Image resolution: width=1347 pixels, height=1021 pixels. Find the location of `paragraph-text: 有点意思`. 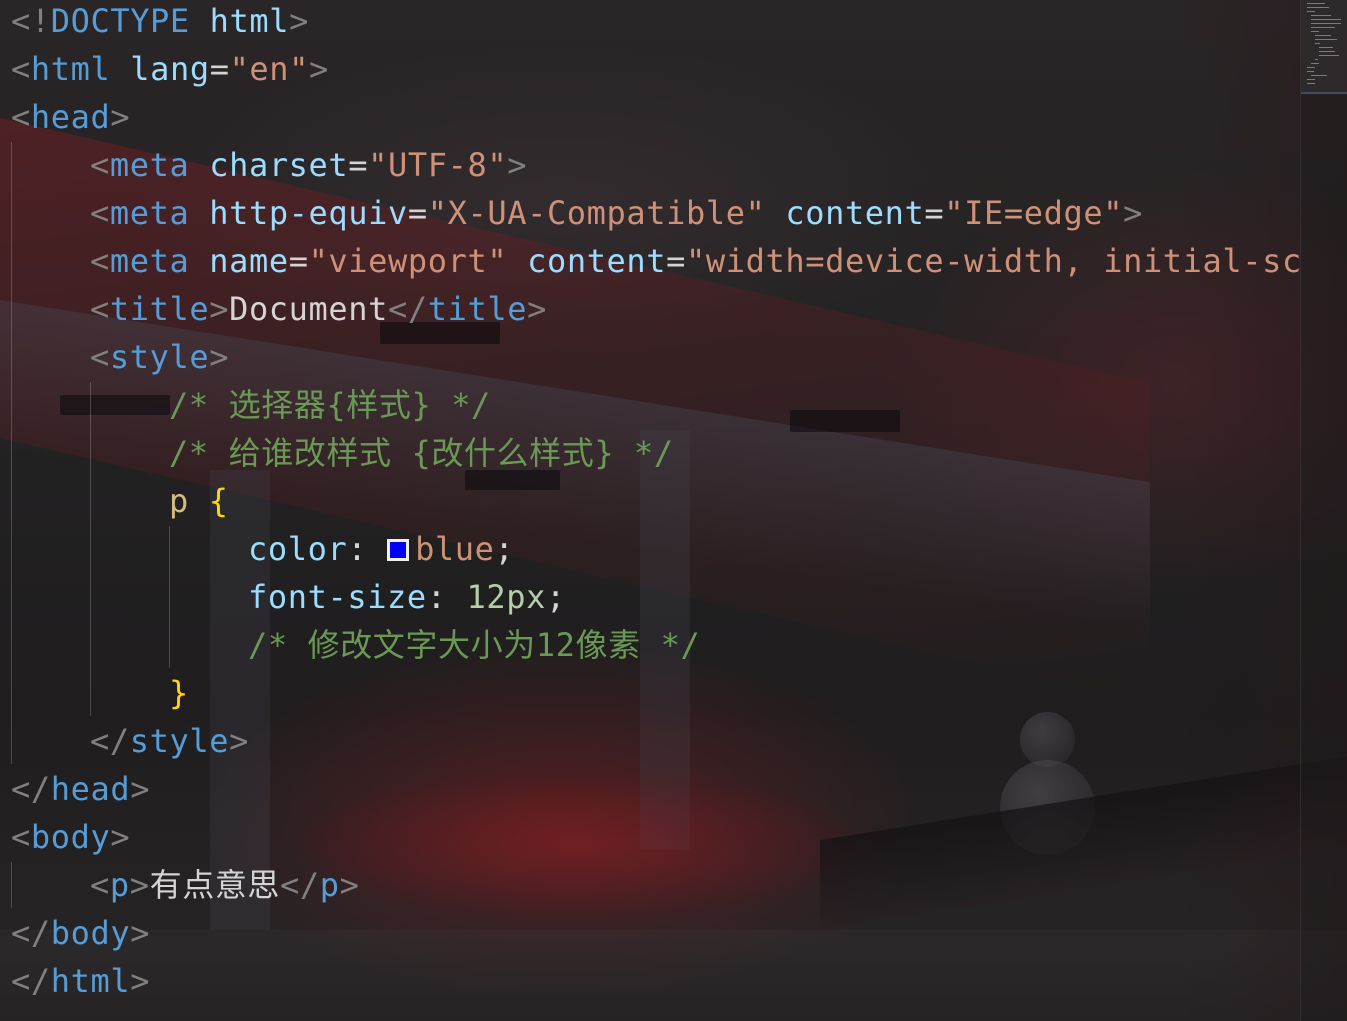

paragraph-text: 有点意思 is located at coordinates (215, 885).